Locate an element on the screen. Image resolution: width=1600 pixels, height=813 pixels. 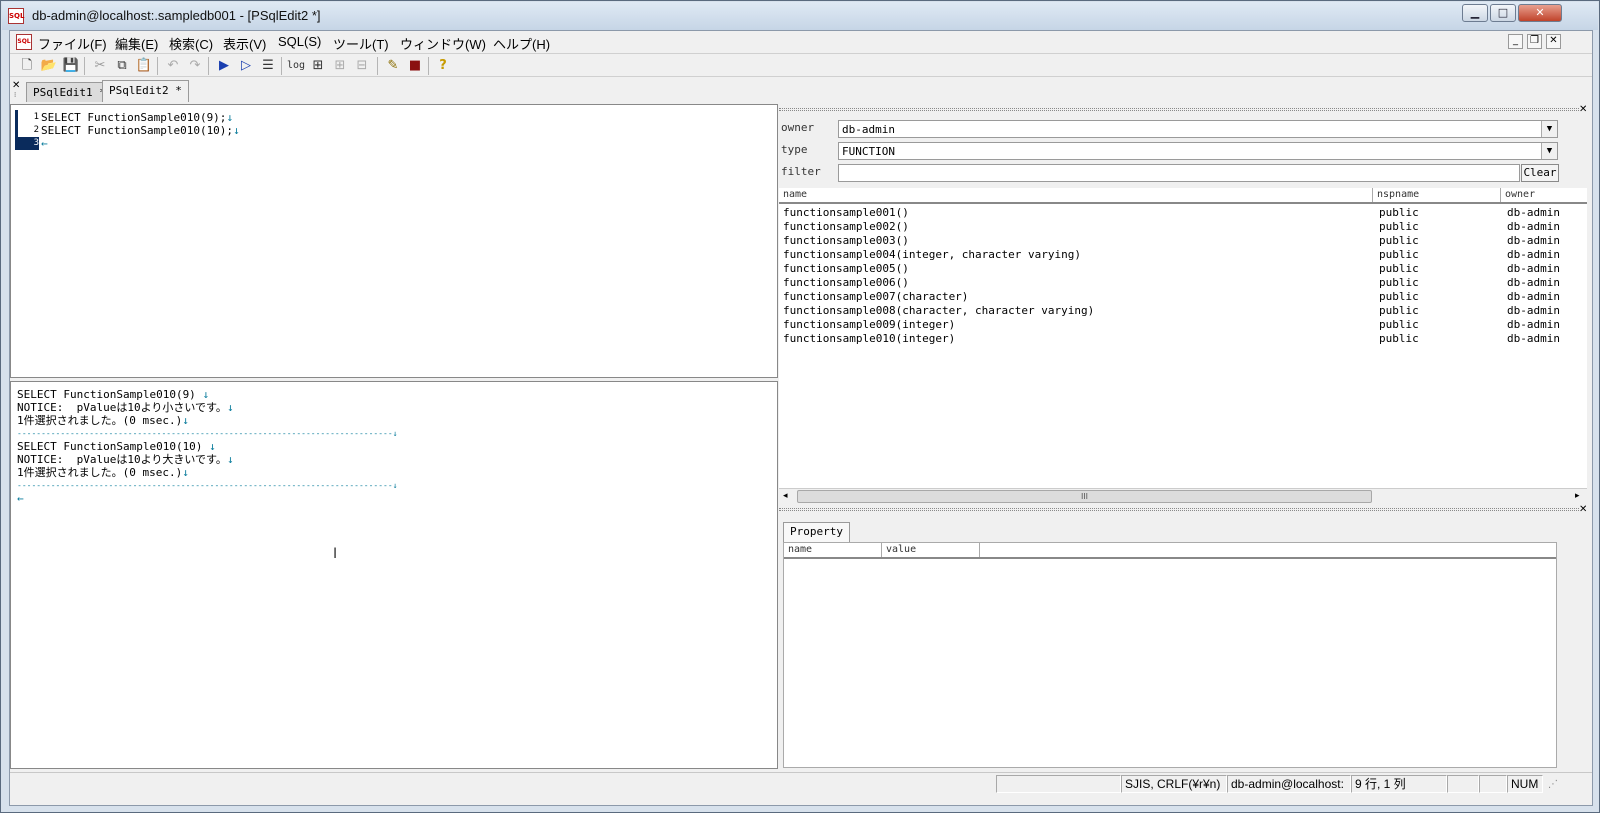
type-select: FUNCTION ▼ is located at coordinates (1198, 151).